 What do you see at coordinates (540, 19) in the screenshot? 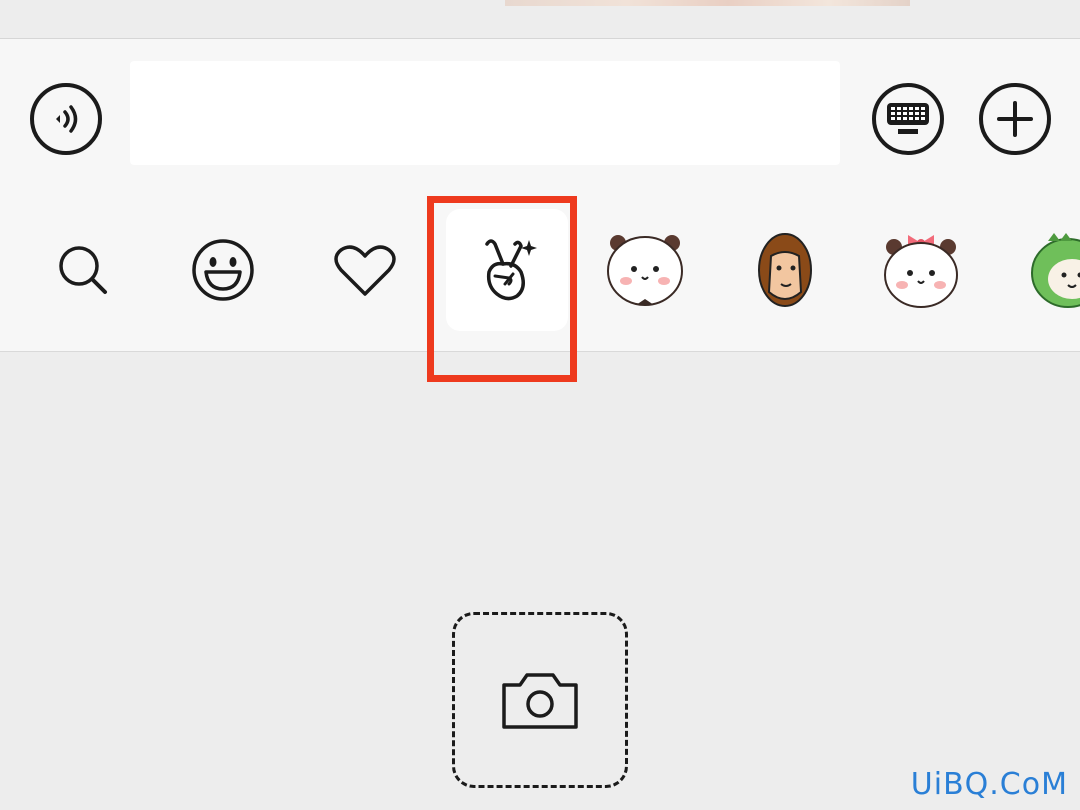
I see `chat-area-edge` at bounding box center [540, 19].